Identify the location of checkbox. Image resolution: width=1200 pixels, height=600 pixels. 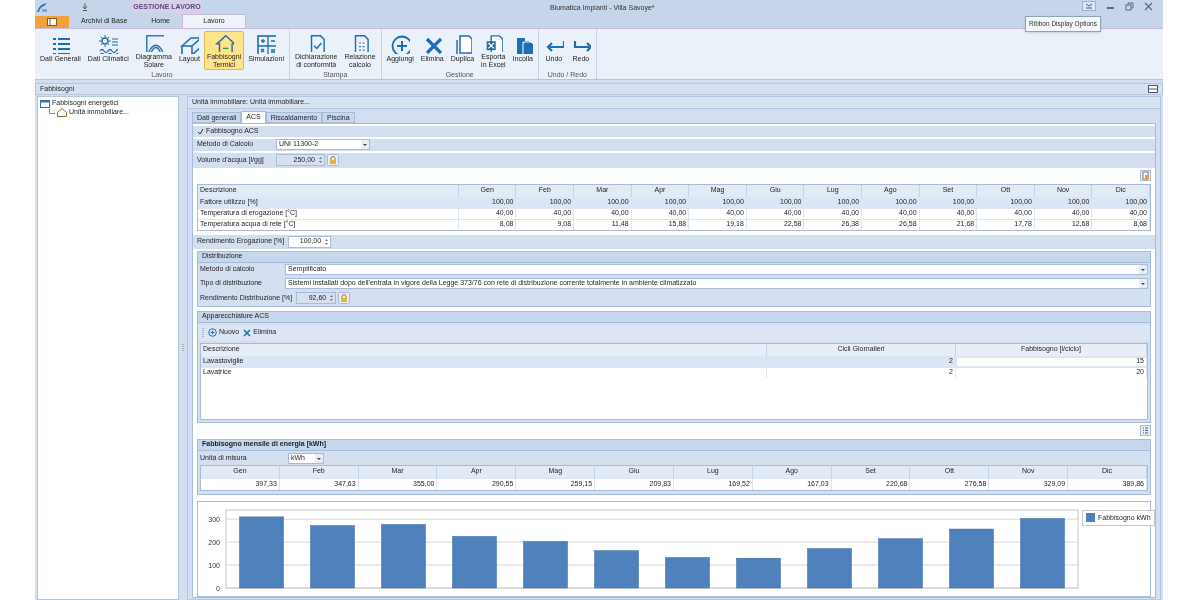
(200, 131).